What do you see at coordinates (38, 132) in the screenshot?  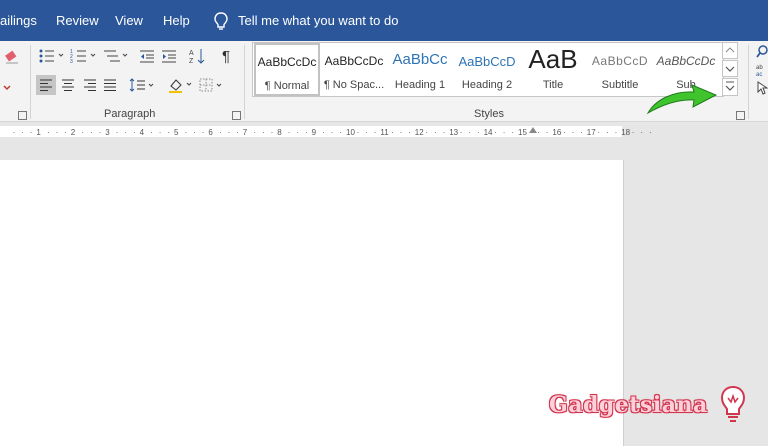 I see `ruler-number: 1` at bounding box center [38, 132].